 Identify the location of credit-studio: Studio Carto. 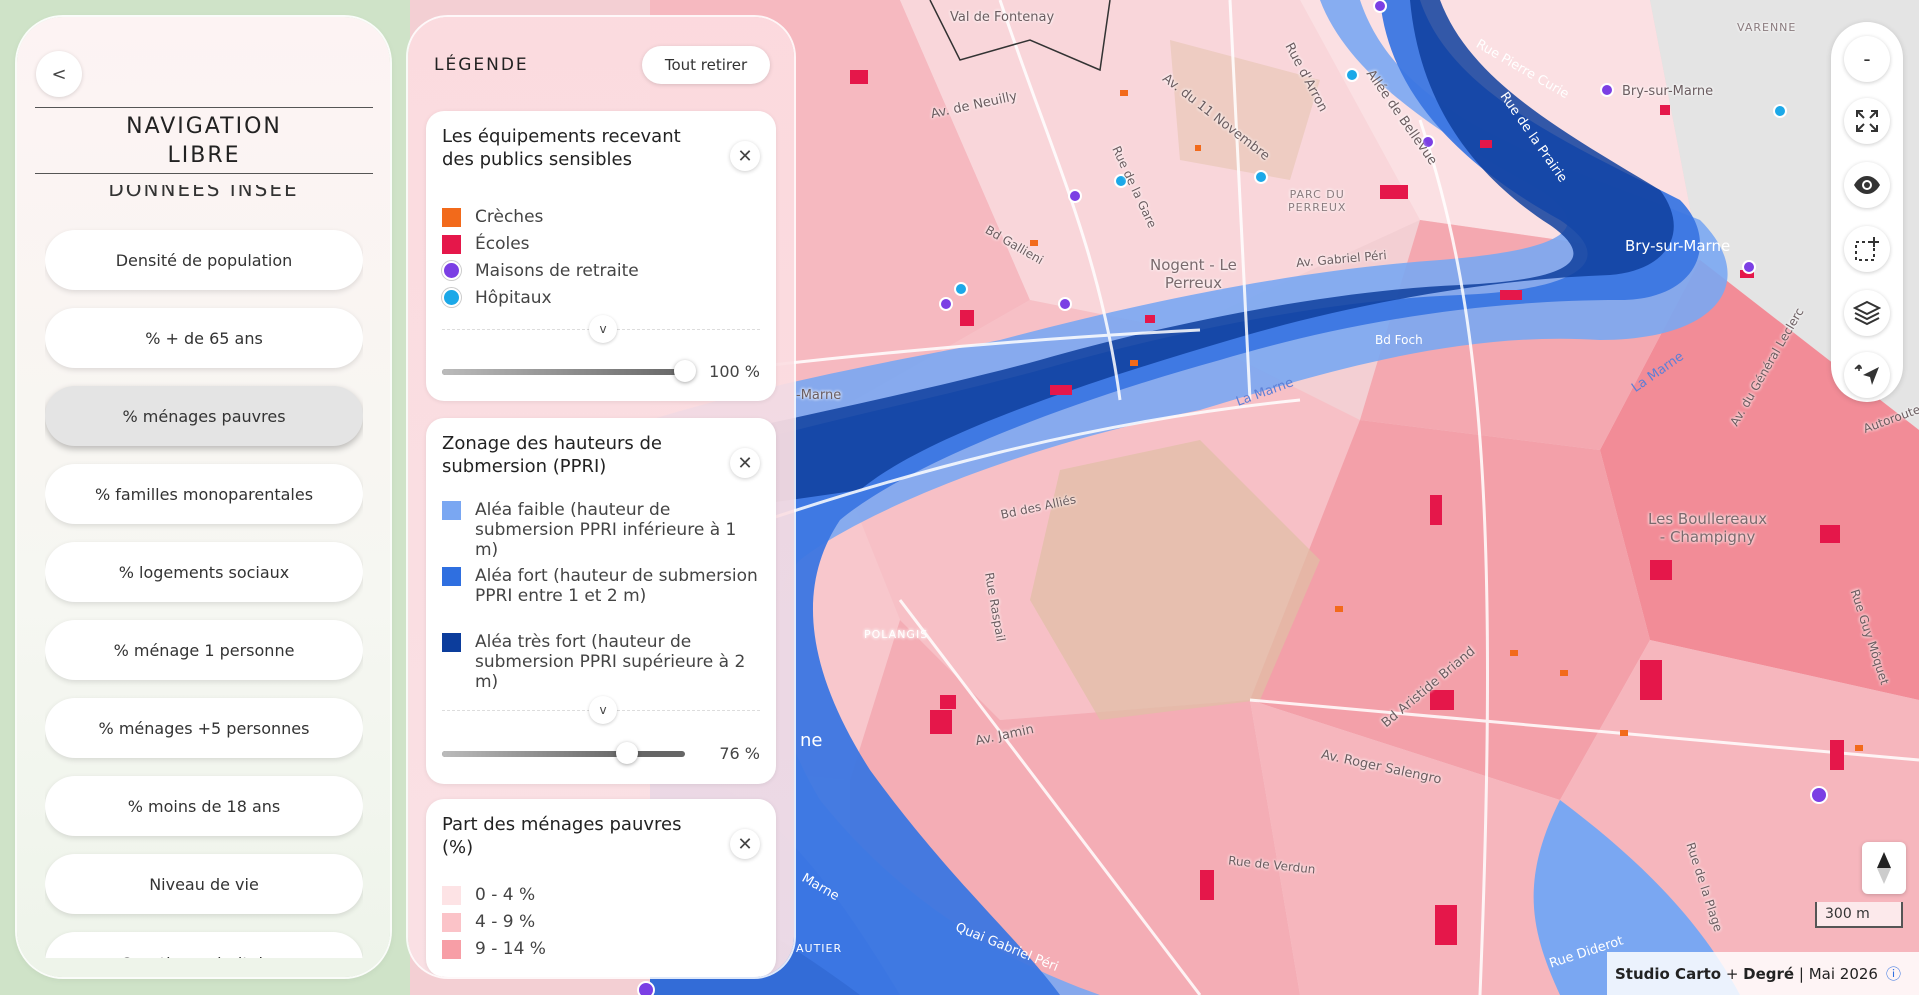
(1668, 973).